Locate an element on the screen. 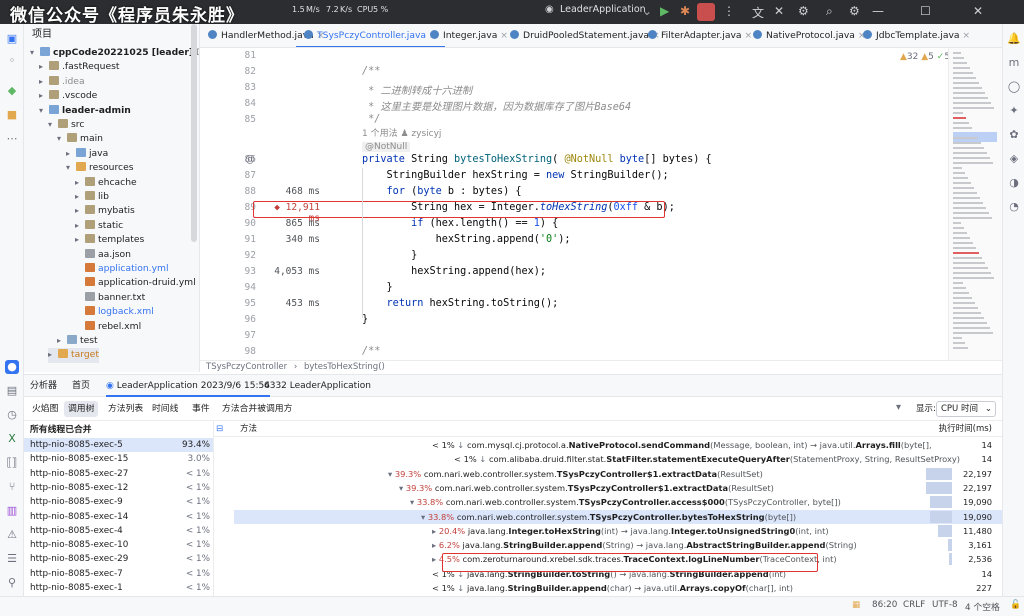  stop-button is located at coordinates (706, 12).